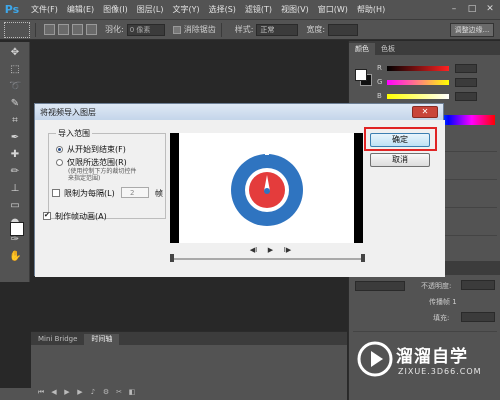 The width and height of the screenshot is (500, 400). What do you see at coordinates (189, 365) in the screenshot?
I see `timeline-panel: Mini Bridge 时间轴 ⏮ ◀ ▶ ▶ ♪ ⚙ ✂ ◧` at bounding box center [189, 365].